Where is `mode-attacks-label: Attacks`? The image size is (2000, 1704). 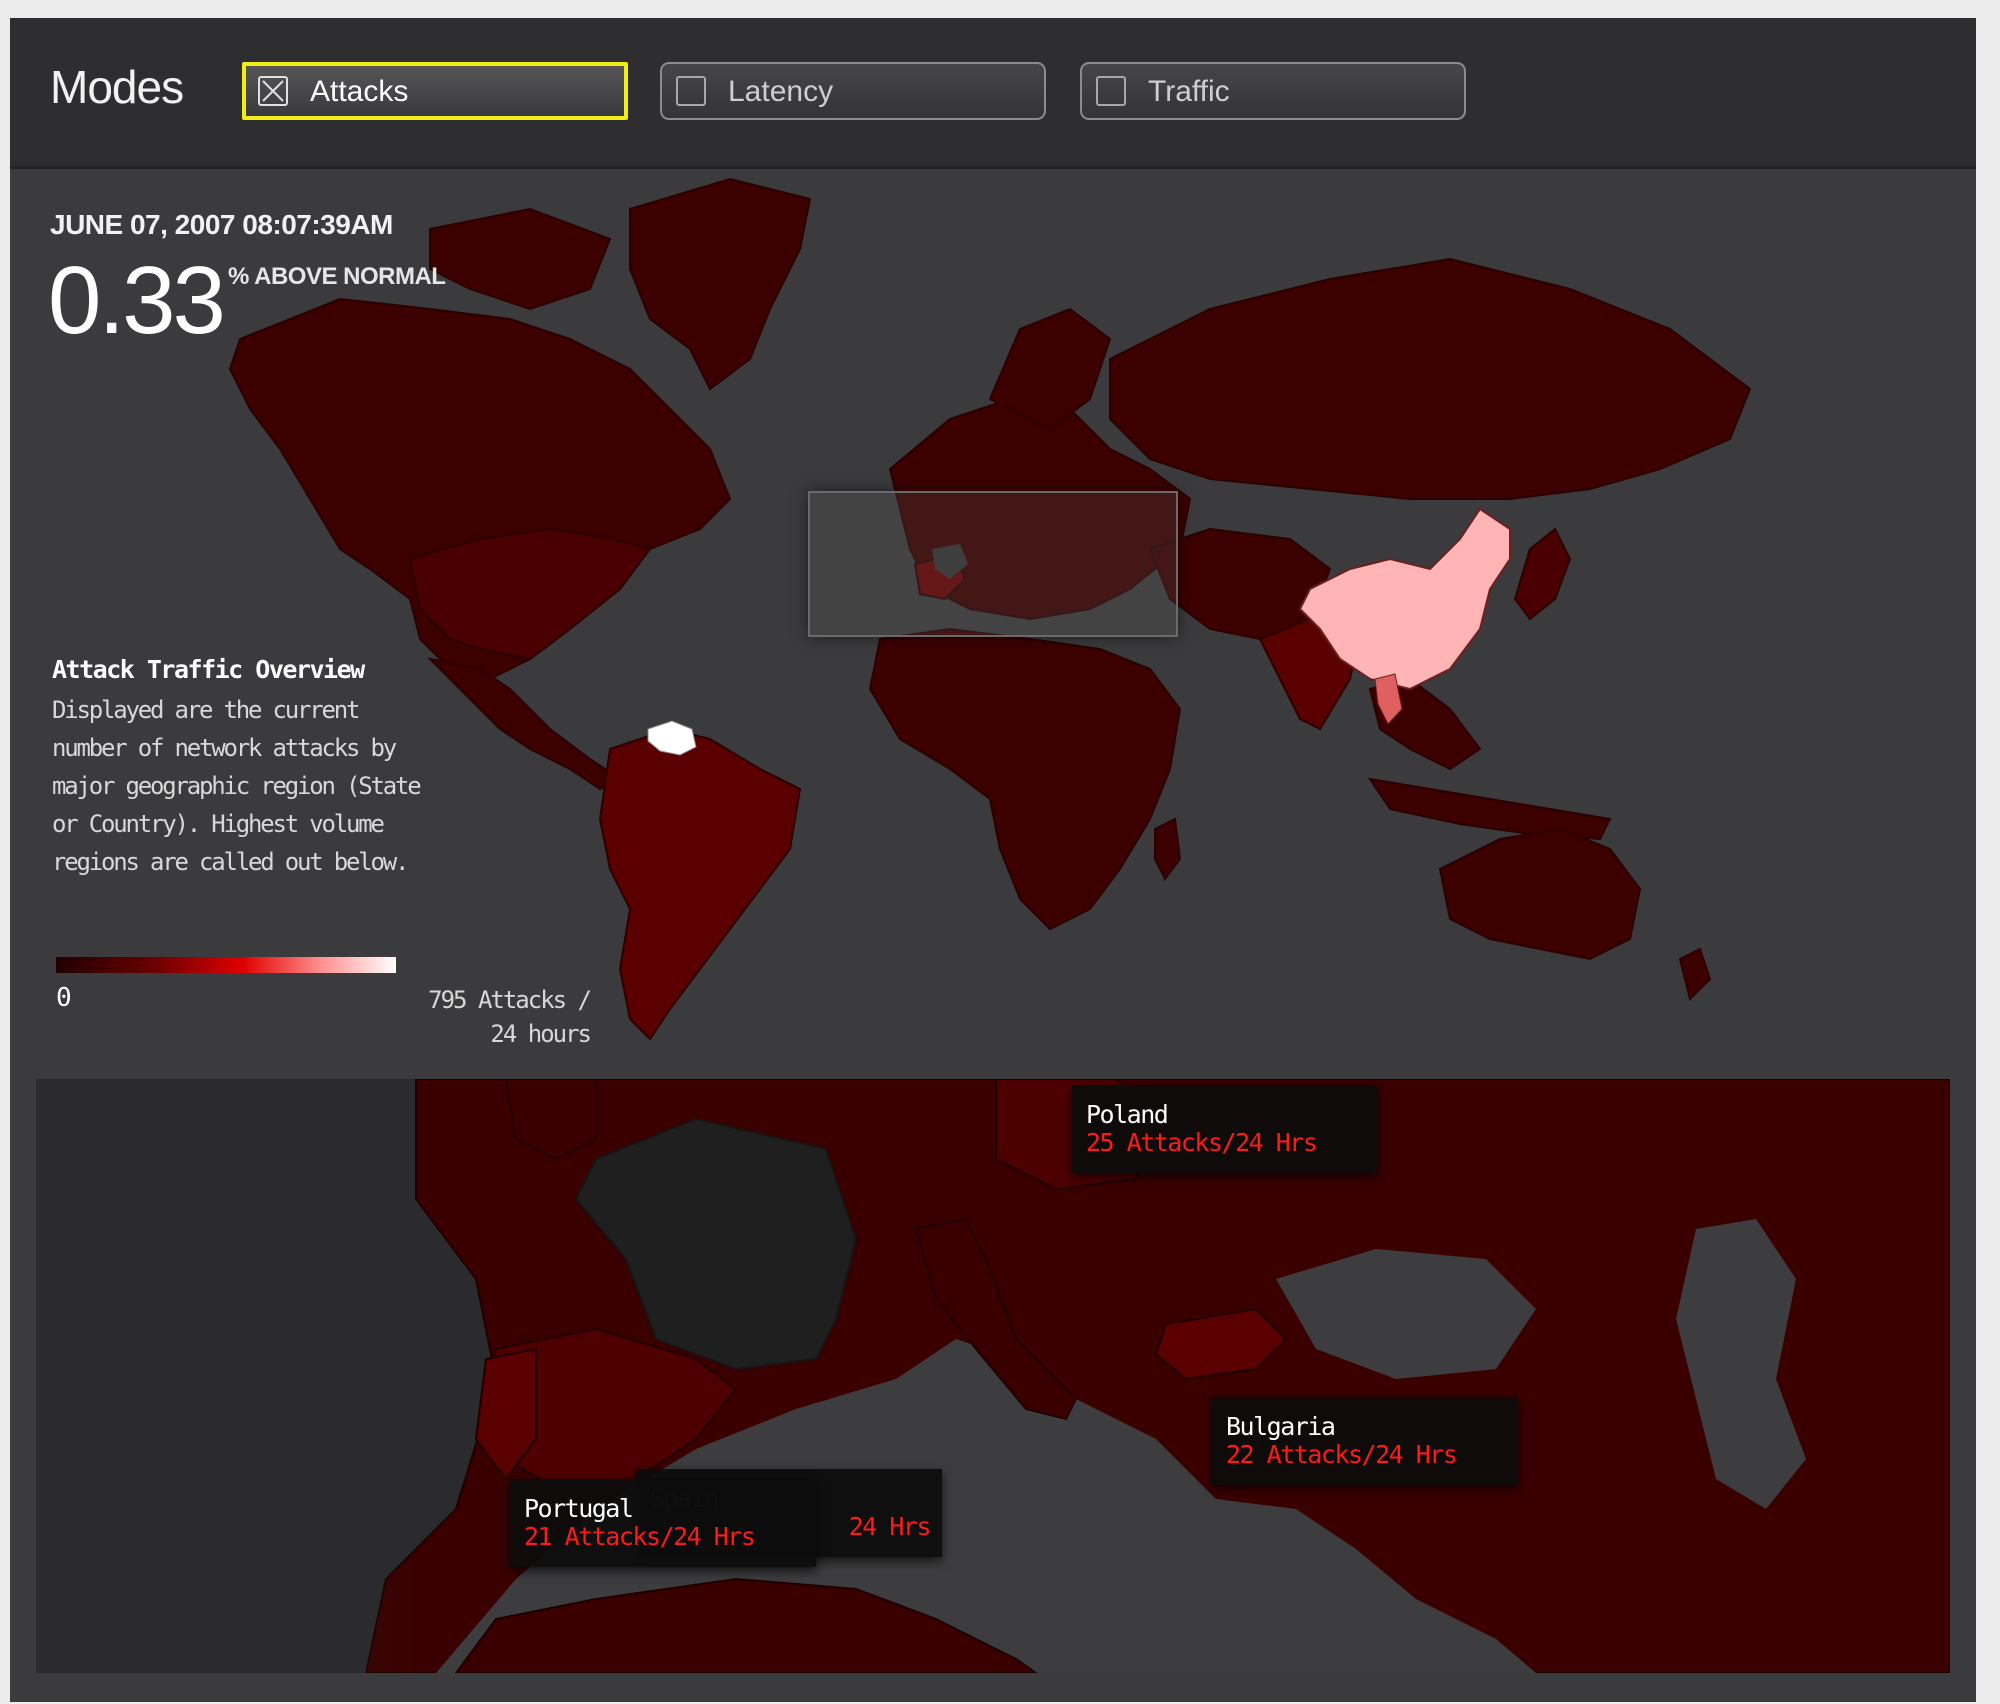 mode-attacks-label: Attacks is located at coordinates (359, 91).